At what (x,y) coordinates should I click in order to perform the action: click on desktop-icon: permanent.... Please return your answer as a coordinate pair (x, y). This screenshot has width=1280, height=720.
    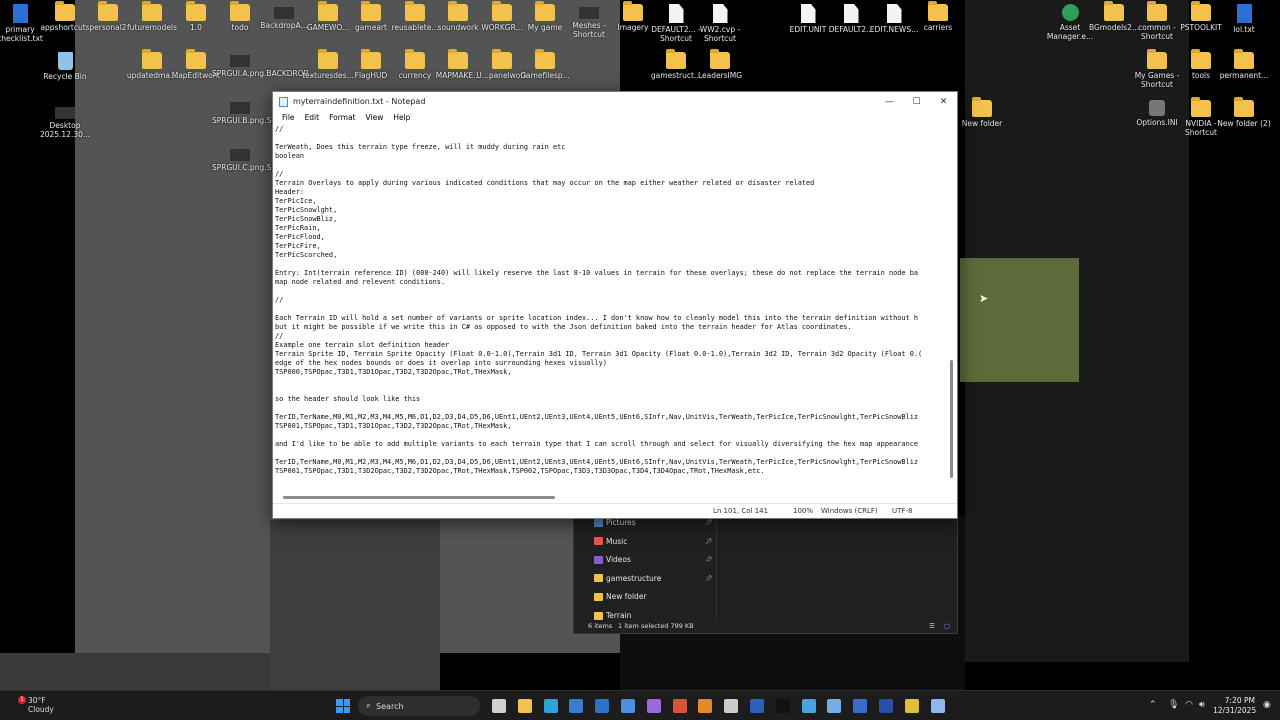
    Looking at the image, I should click on (1244, 64).